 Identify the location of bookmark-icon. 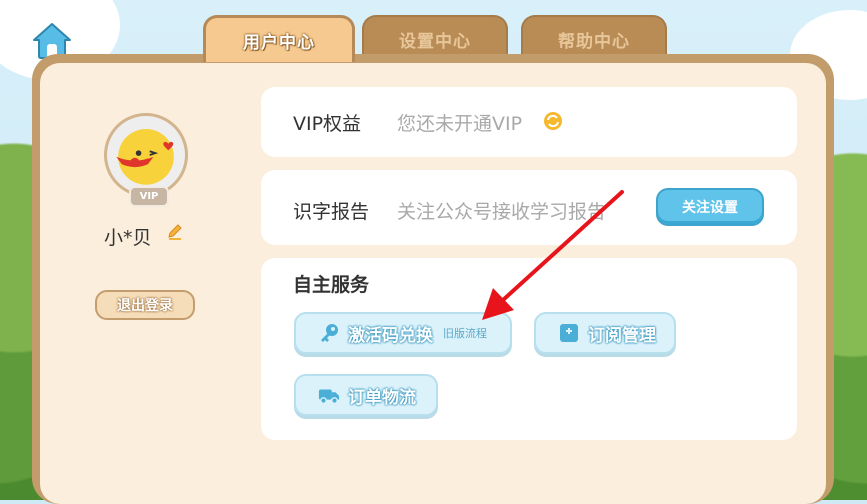
(569, 333).